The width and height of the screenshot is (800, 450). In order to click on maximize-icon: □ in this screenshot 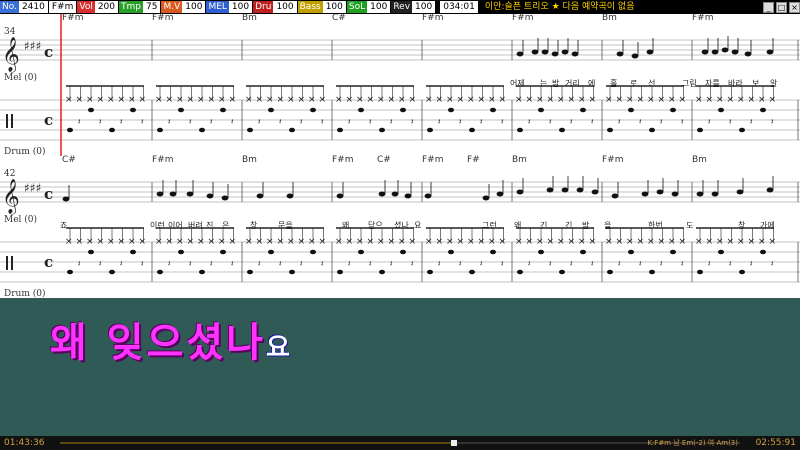, I will do `click(781, 7)`.